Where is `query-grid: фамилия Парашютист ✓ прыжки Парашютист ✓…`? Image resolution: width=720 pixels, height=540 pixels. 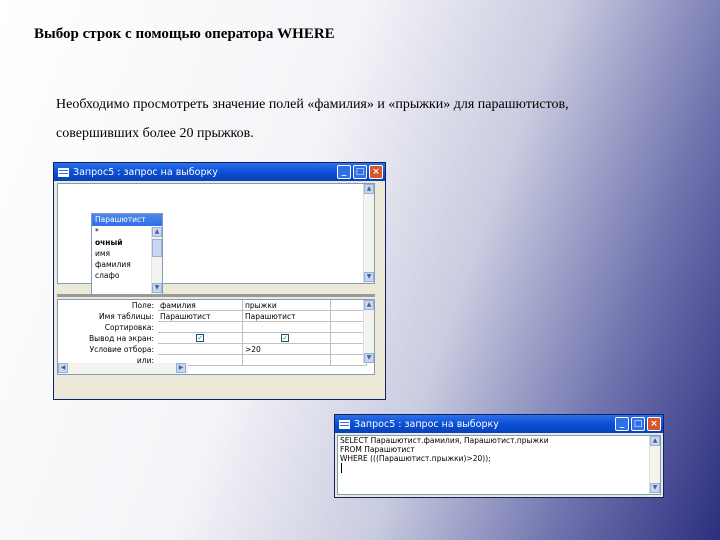
query-grid: фамилия Парашютист ✓ прыжки Парашютист ✓… is located at coordinates (264, 333).